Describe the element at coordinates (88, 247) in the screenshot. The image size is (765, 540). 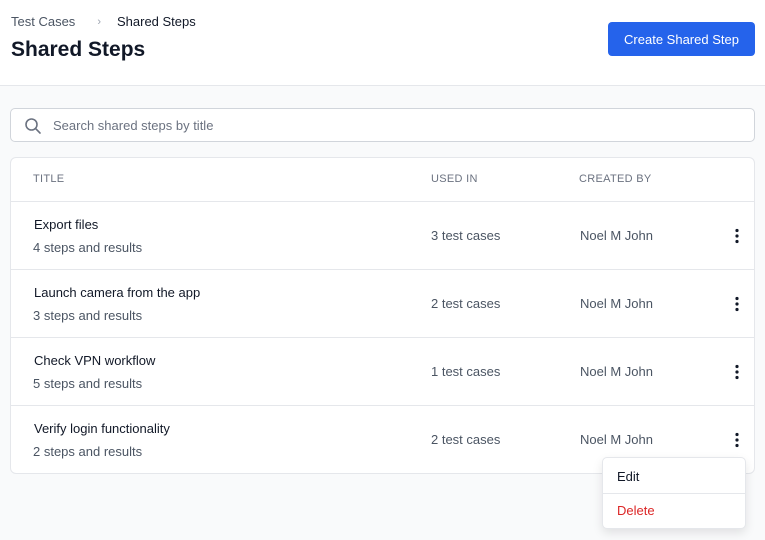
I see `row-subtitle: 4 steps and results` at that location.